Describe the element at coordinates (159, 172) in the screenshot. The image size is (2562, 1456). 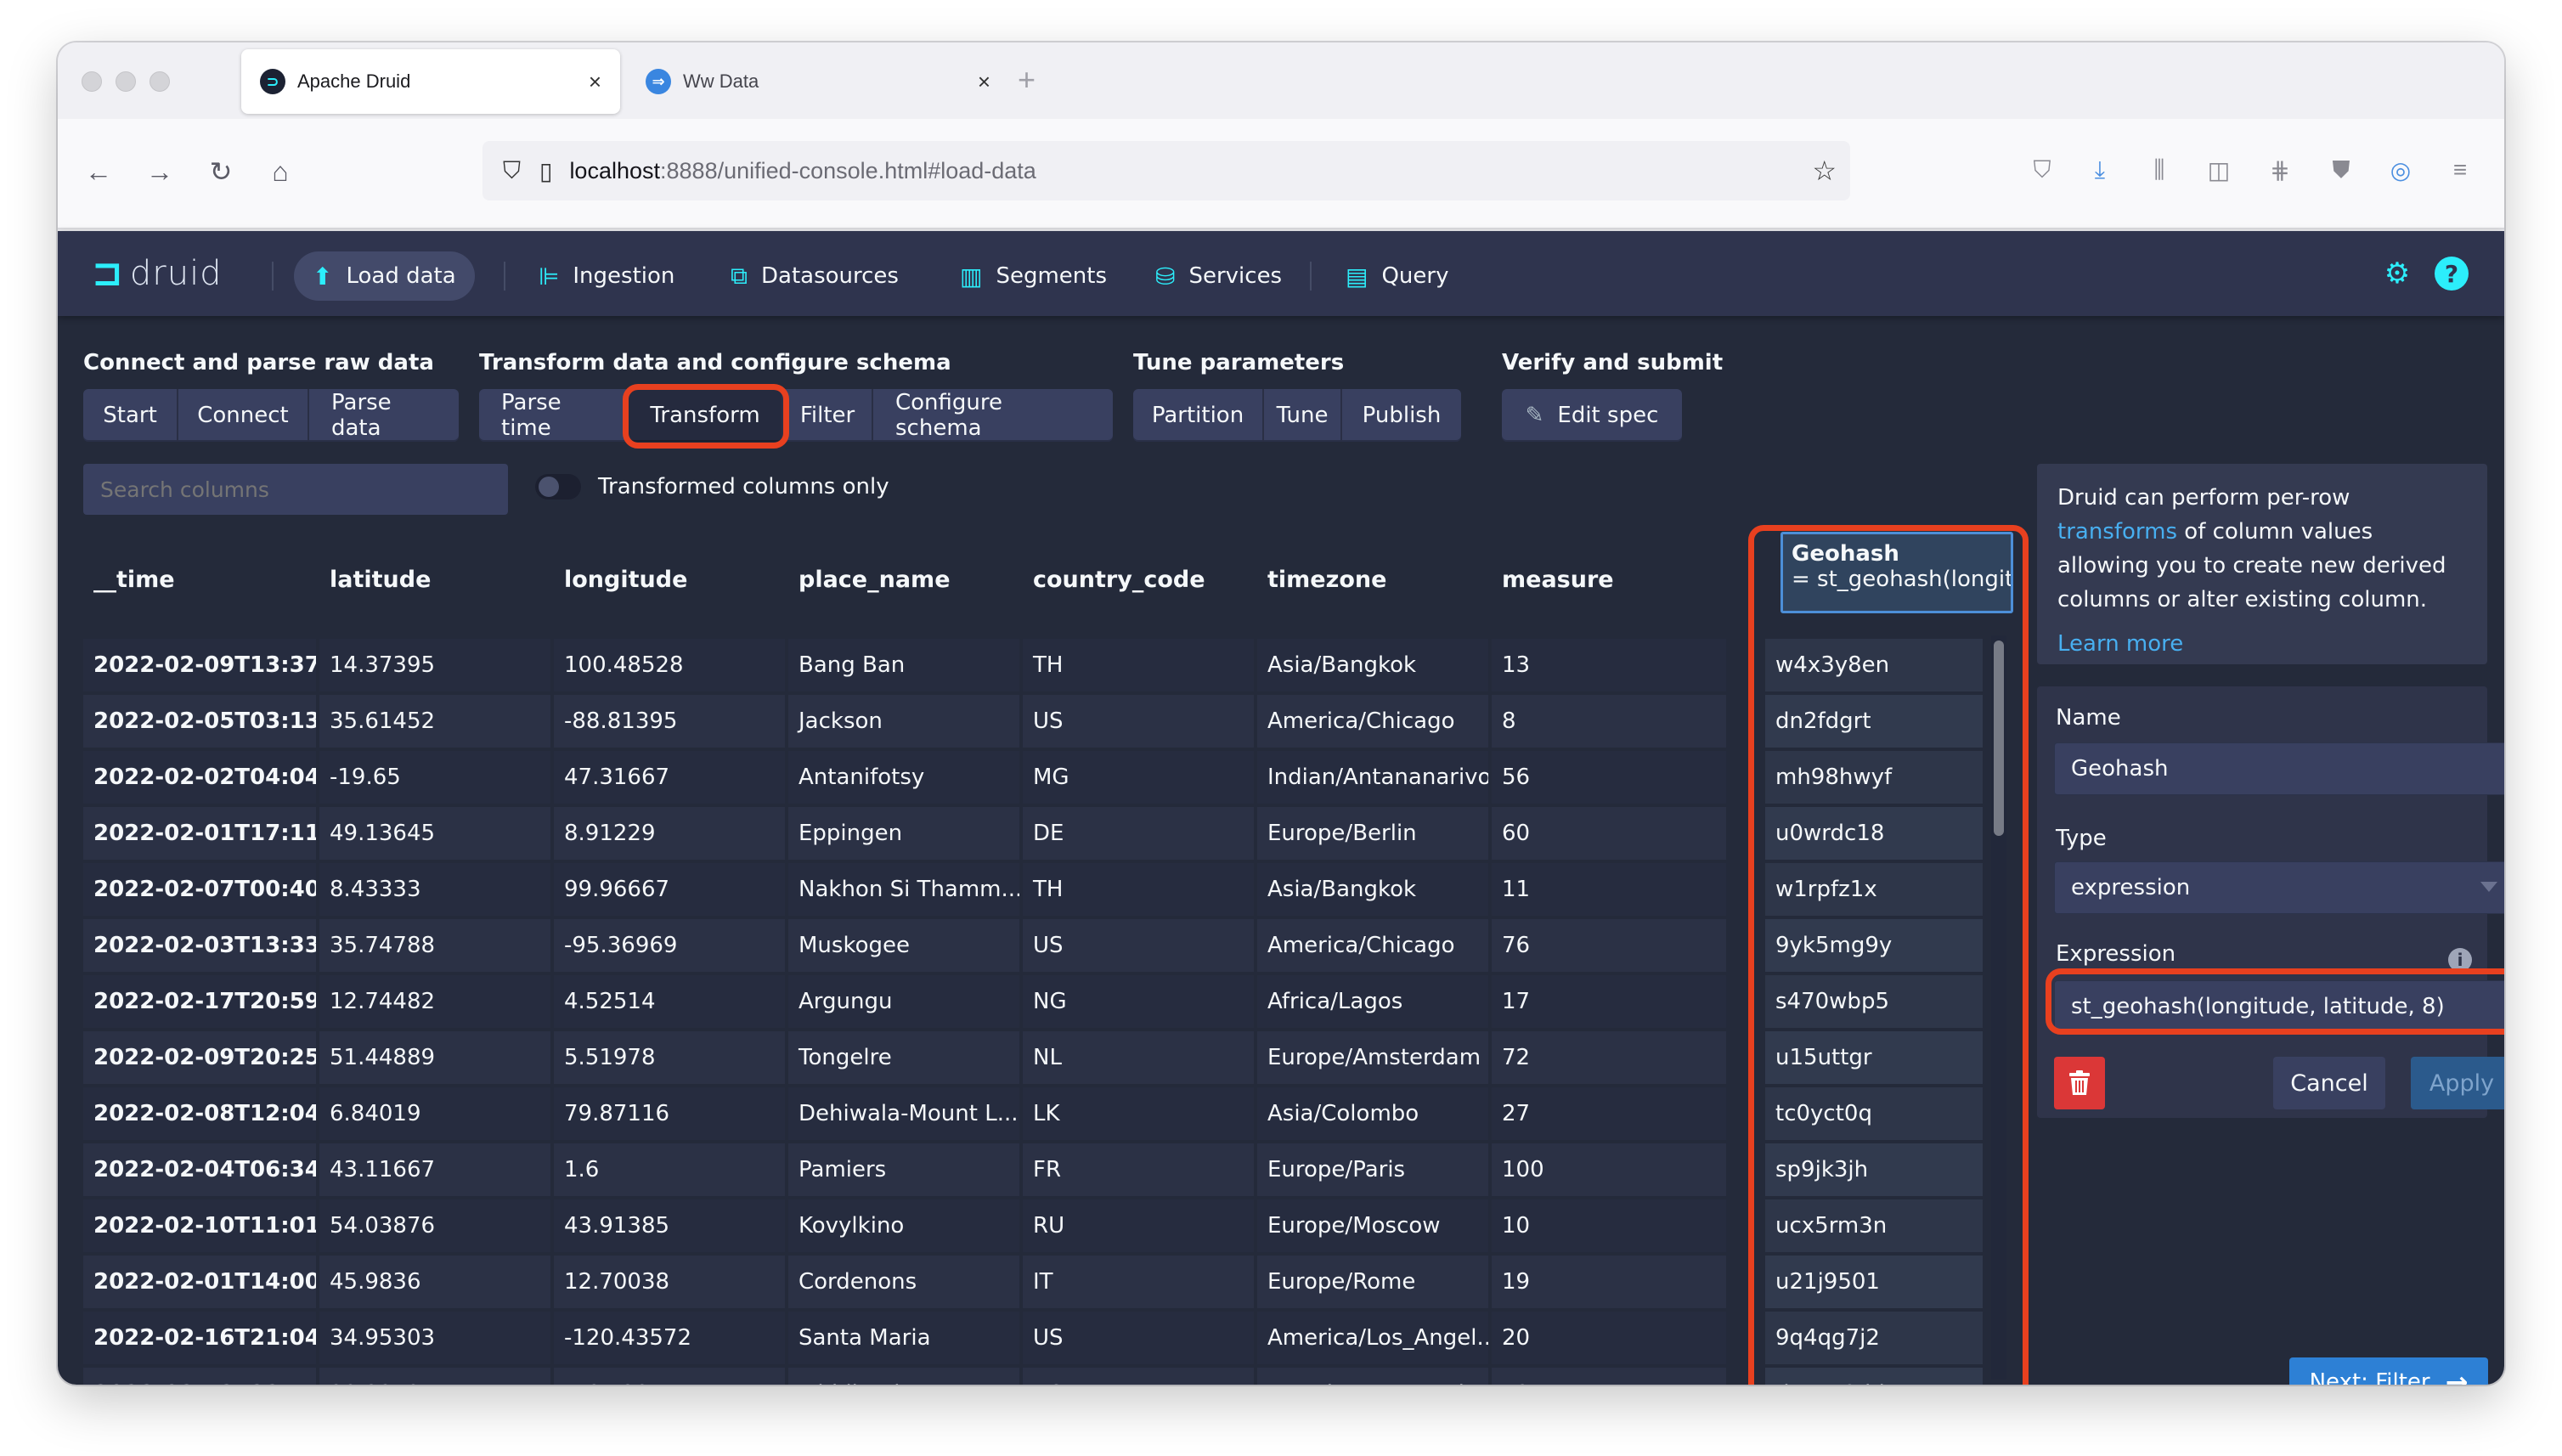
I see `forward-arrow-icon: →` at that location.